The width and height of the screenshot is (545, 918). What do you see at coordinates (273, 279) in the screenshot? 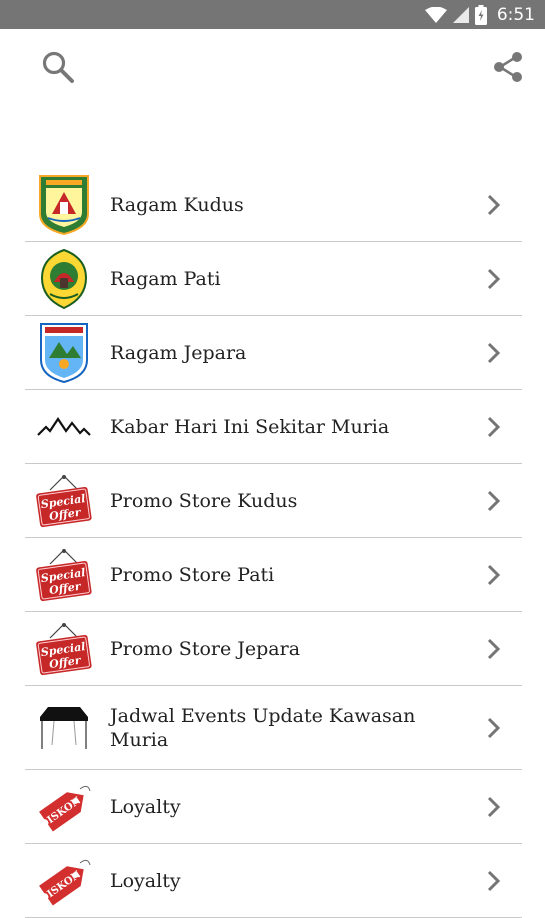
I see `menu-item-ragam-pati: Ragam Pati` at bounding box center [273, 279].